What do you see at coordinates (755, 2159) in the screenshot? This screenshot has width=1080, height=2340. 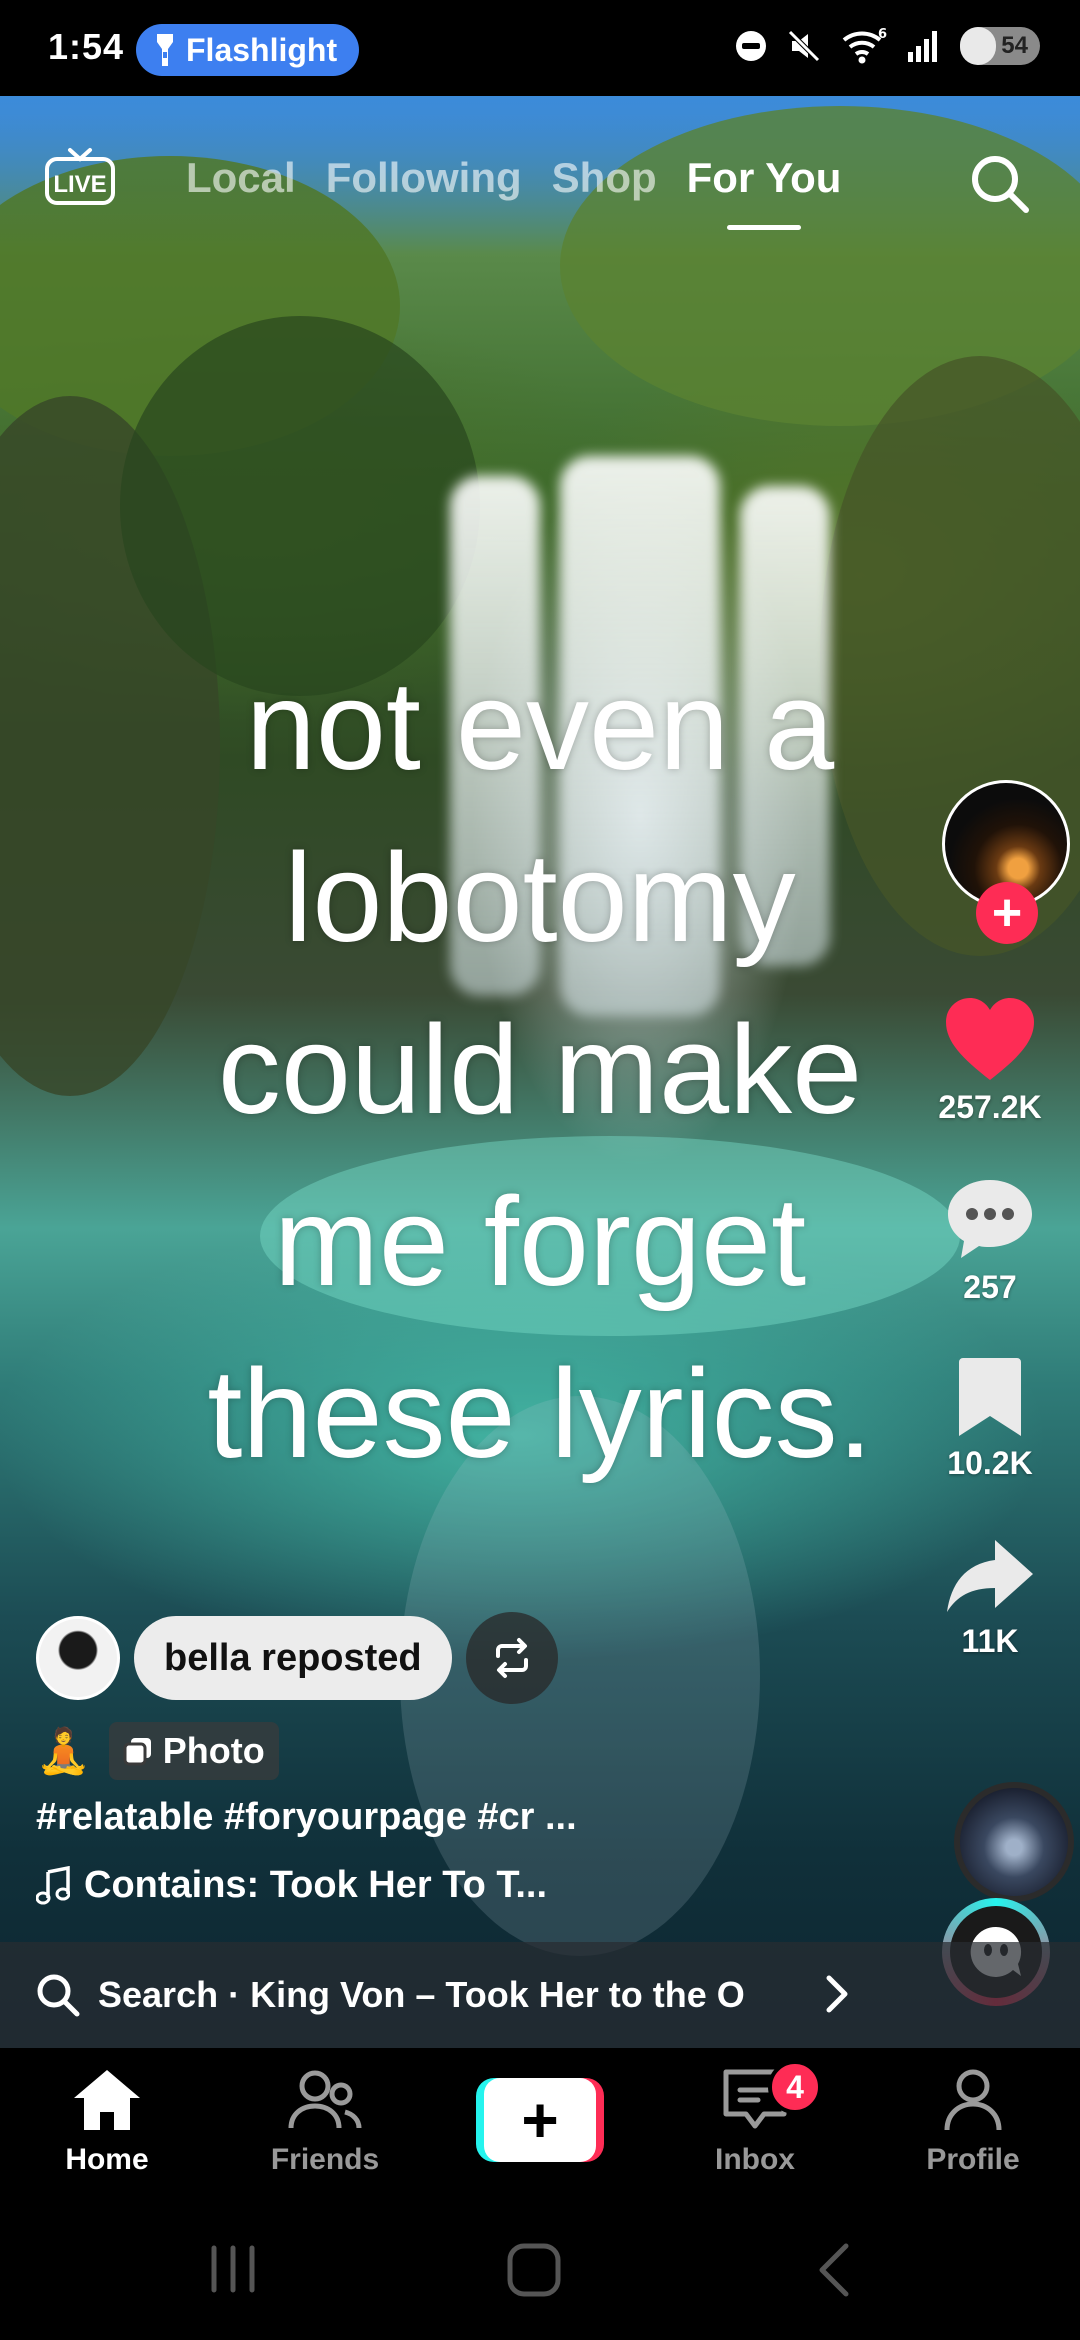 I see `tab-inbox-label: Inbox` at bounding box center [755, 2159].